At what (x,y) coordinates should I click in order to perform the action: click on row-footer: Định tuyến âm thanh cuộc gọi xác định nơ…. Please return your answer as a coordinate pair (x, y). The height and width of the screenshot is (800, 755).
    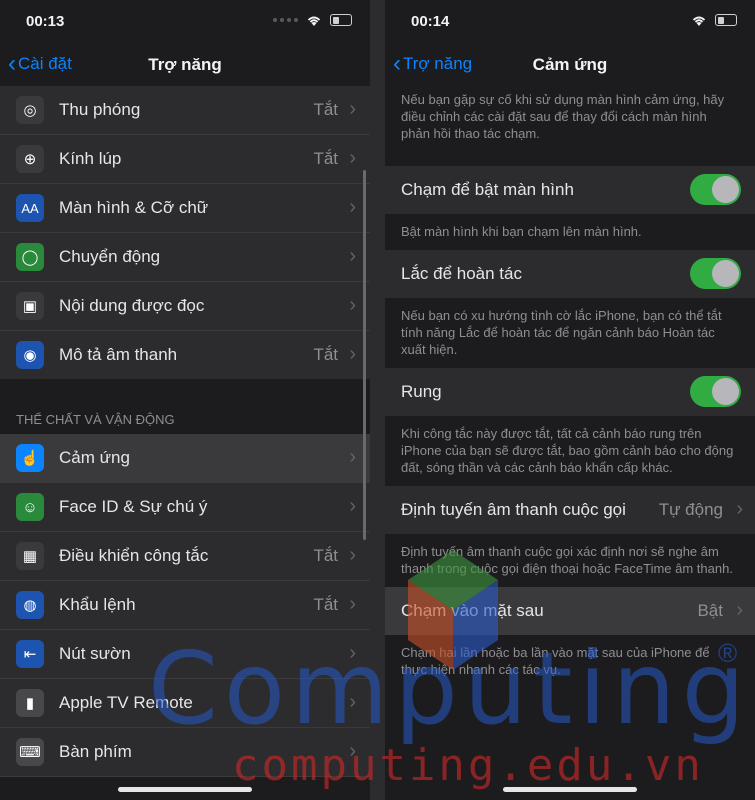
    Looking at the image, I should click on (570, 560).